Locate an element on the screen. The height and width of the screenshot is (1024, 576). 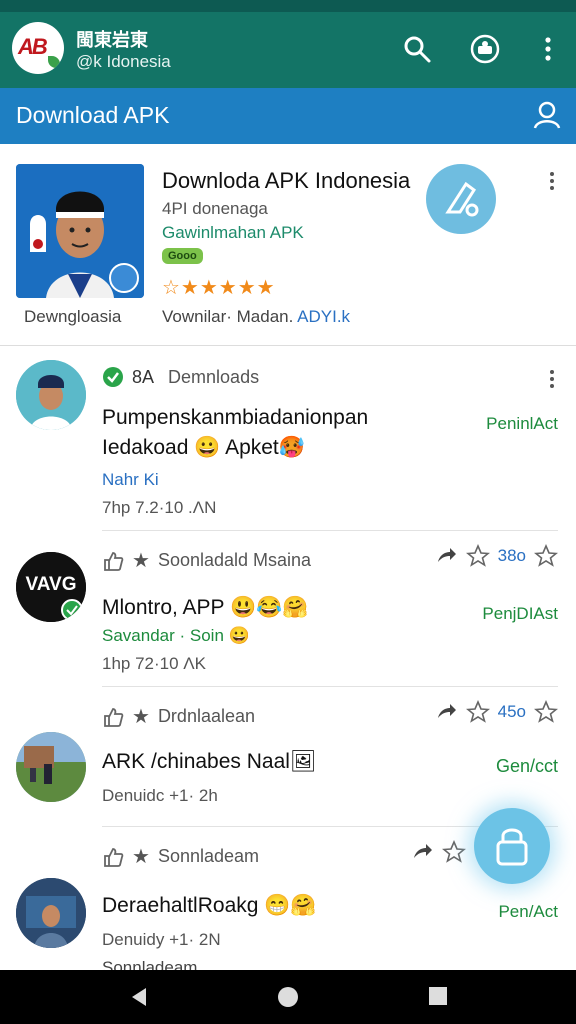
app-logo: AB is located at coordinates (38, 48).